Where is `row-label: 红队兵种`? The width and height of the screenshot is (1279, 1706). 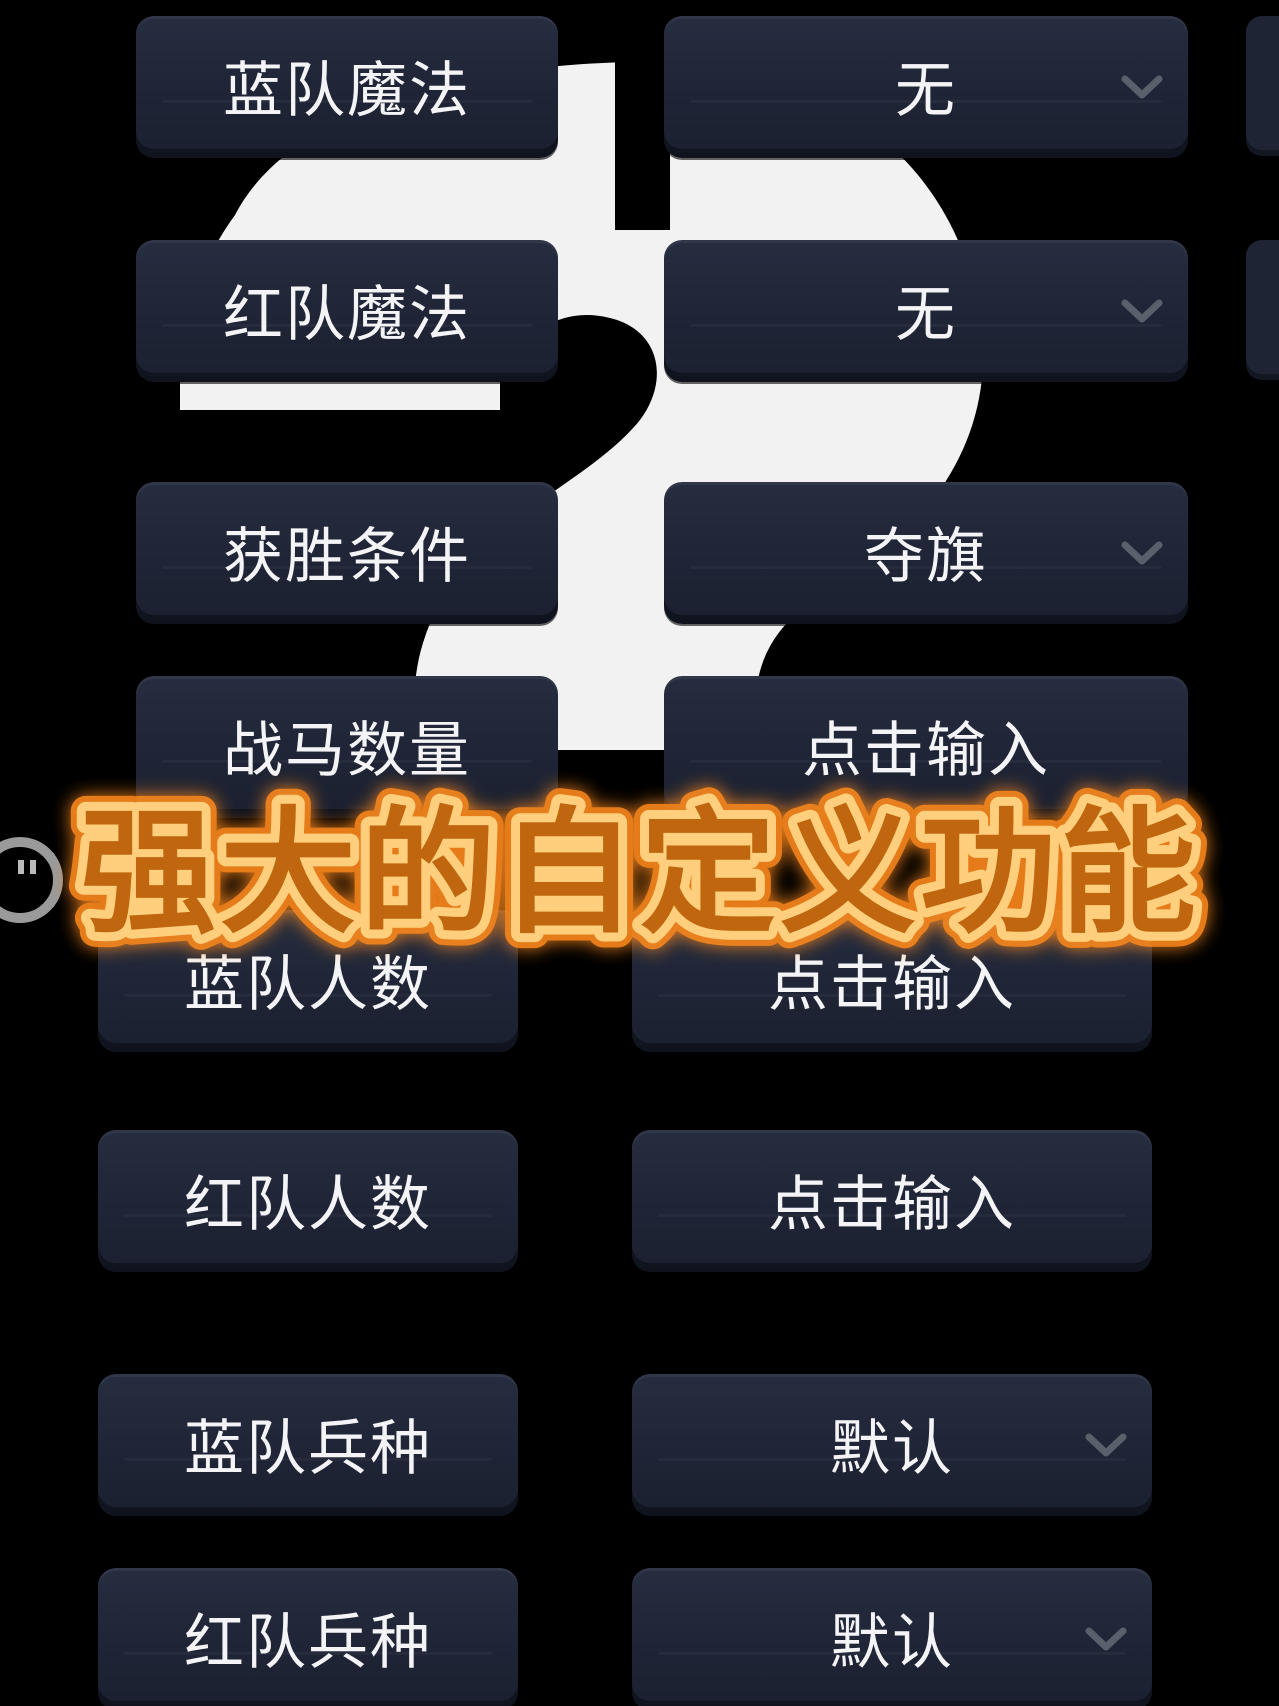
row-label: 红队兵种 is located at coordinates (308, 1642).